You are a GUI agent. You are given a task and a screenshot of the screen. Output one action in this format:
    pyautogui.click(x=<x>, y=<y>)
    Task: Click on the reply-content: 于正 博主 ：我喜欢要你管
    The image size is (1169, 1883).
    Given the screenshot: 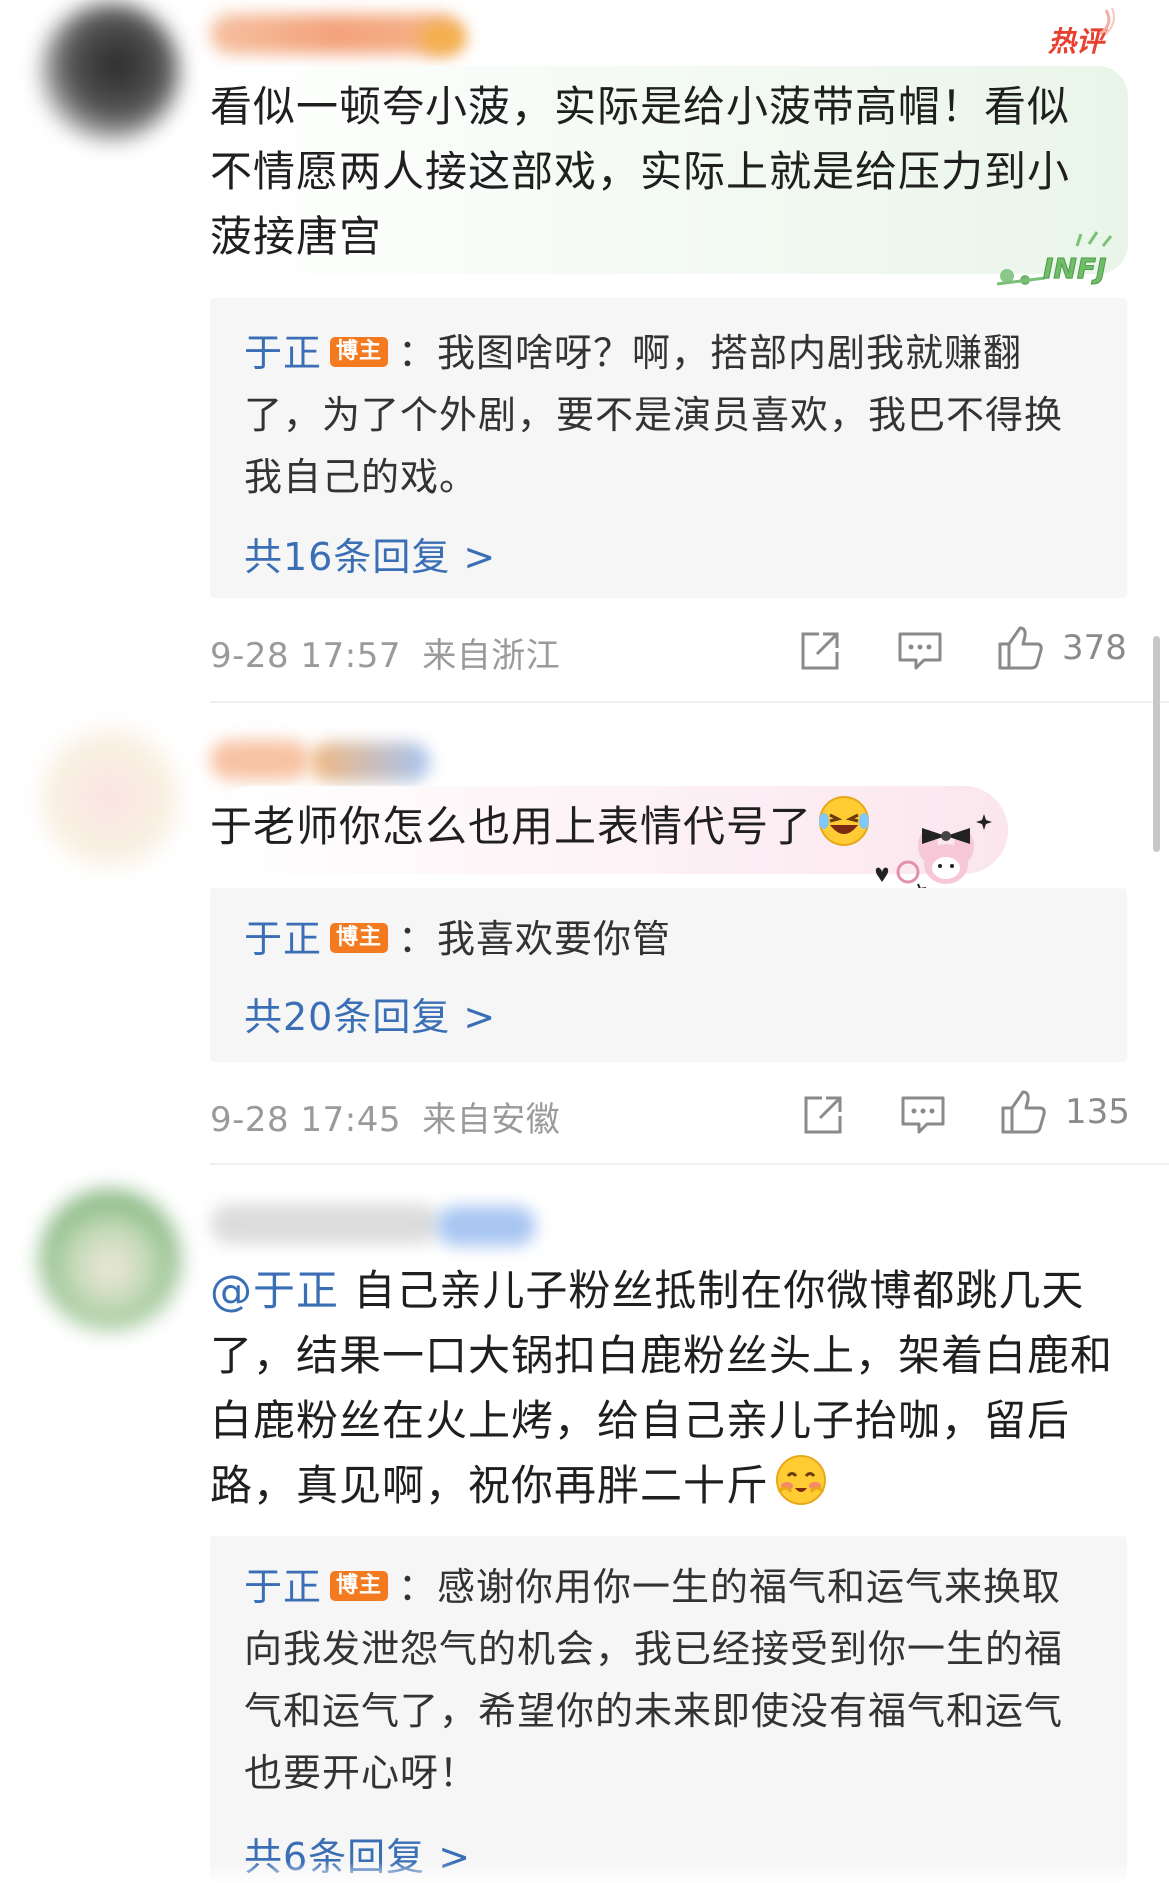 What is the action you would take?
    pyautogui.click(x=665, y=939)
    